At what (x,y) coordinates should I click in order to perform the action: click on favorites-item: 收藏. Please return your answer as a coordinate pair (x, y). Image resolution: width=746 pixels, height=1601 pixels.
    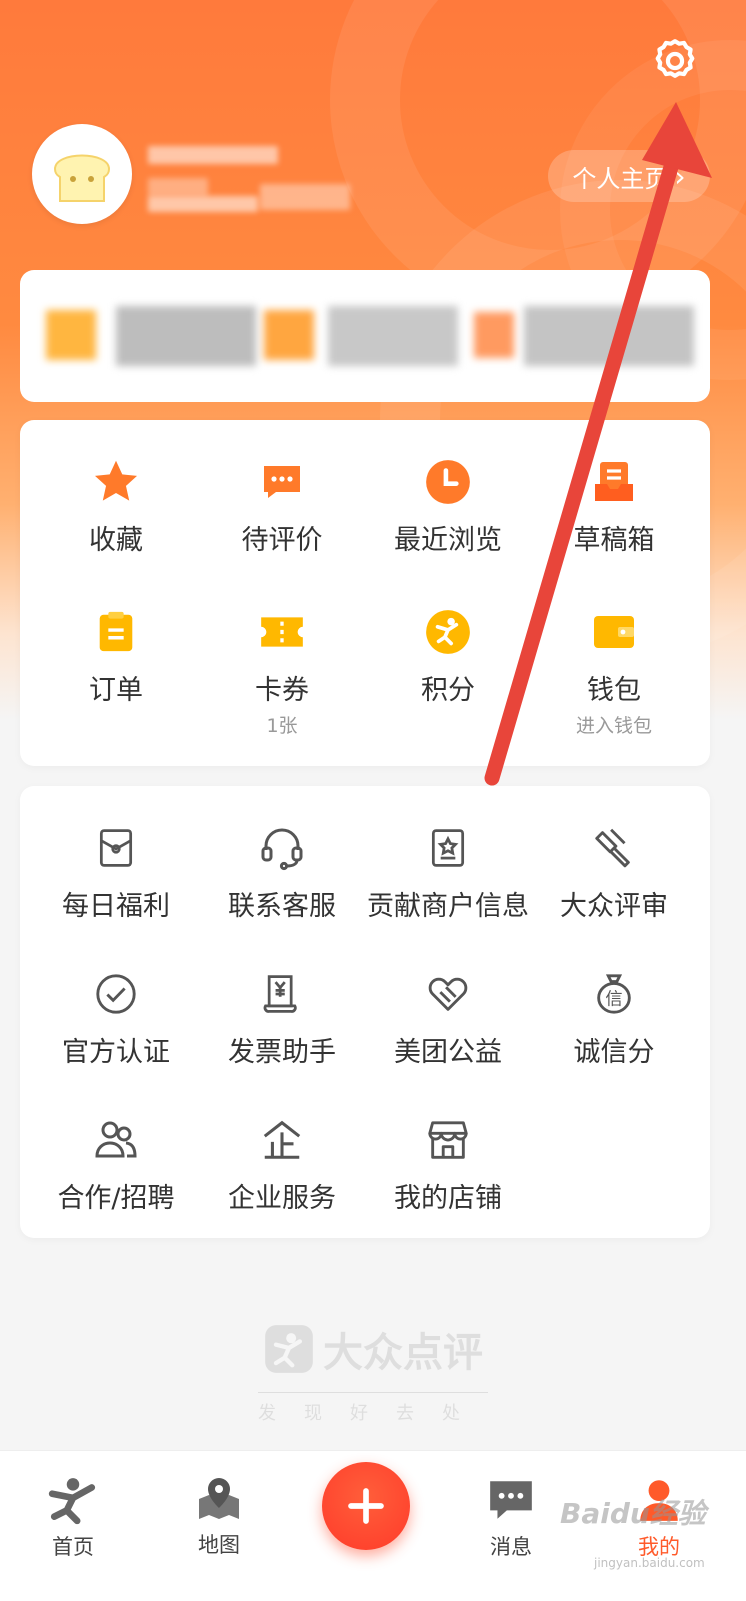
    Looking at the image, I should click on (116, 505).